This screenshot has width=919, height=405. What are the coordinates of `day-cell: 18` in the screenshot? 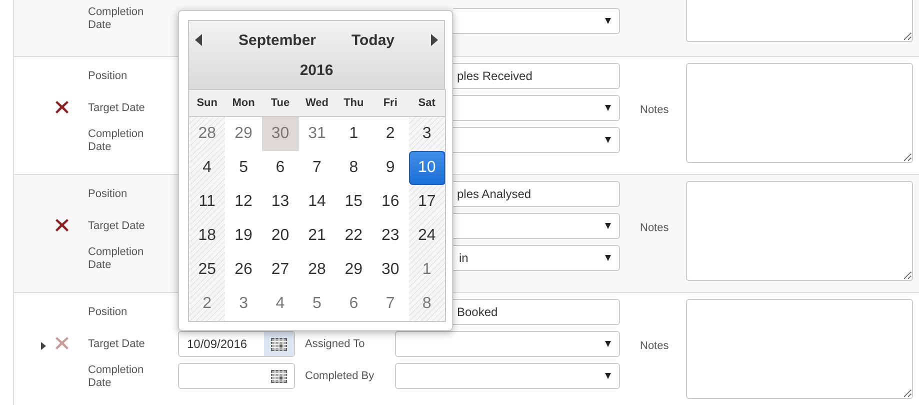 It's located at (207, 236).